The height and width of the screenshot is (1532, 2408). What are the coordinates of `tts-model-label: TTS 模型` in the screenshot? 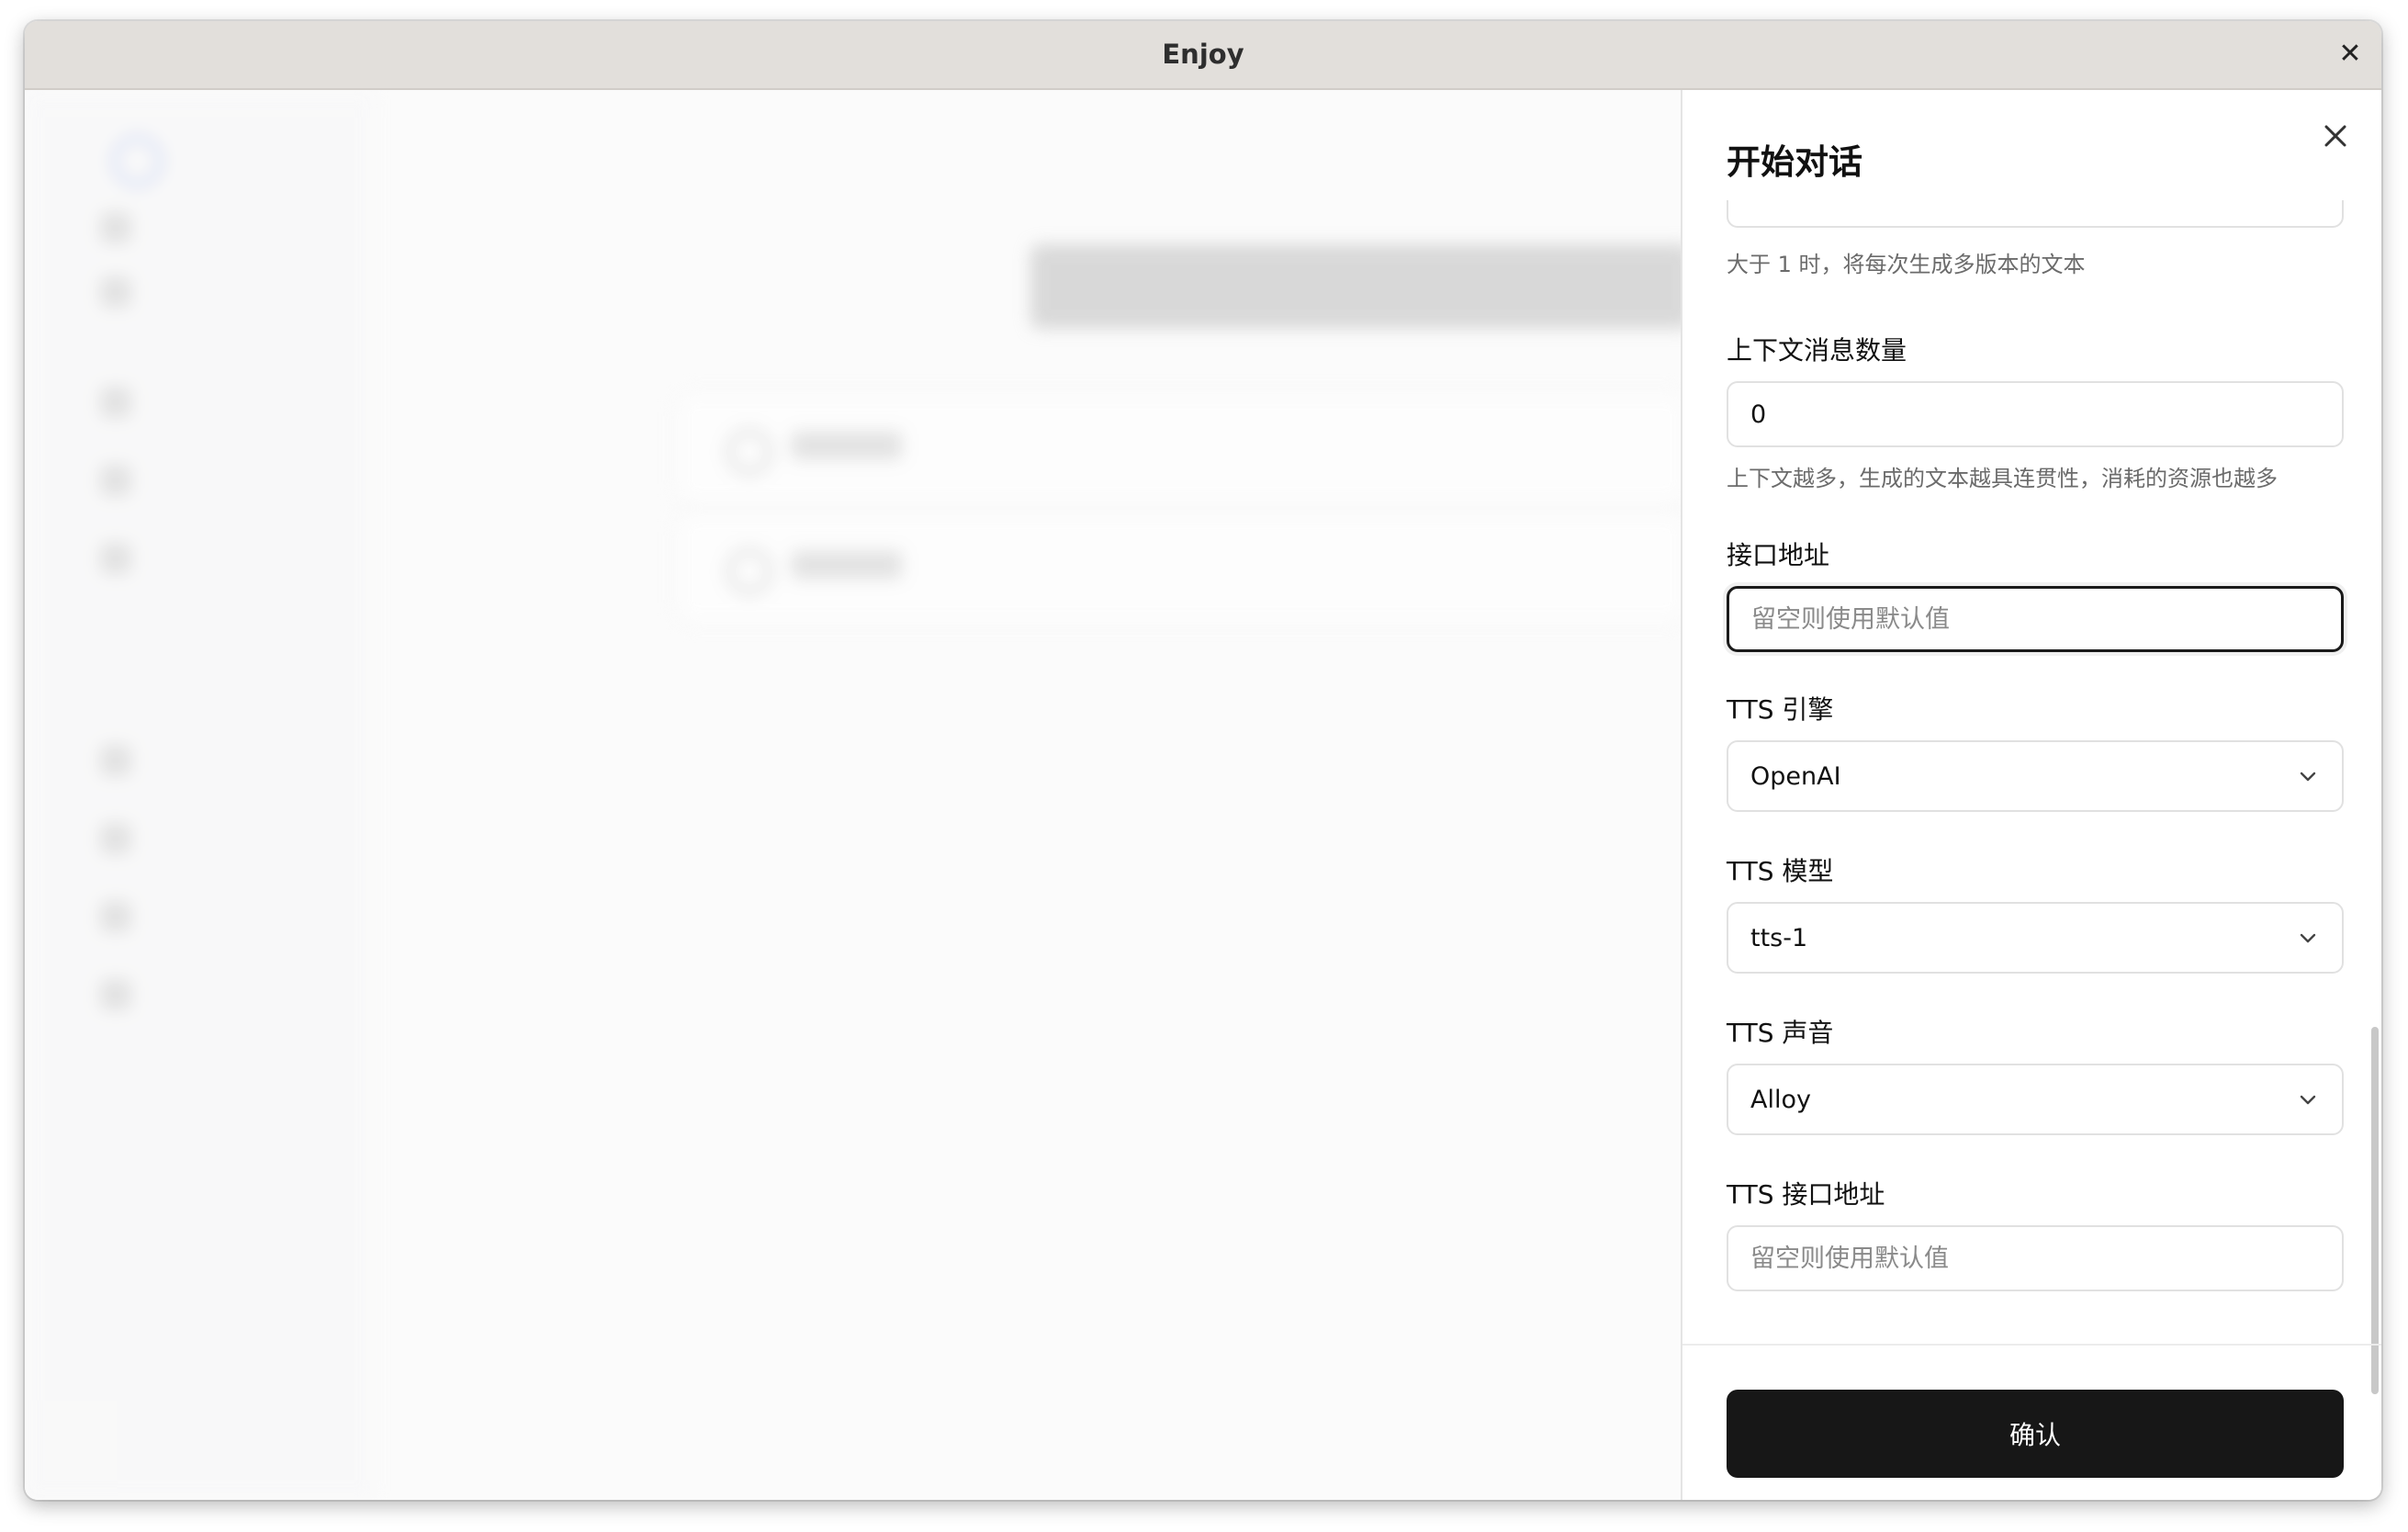 It's located at (1780, 871).